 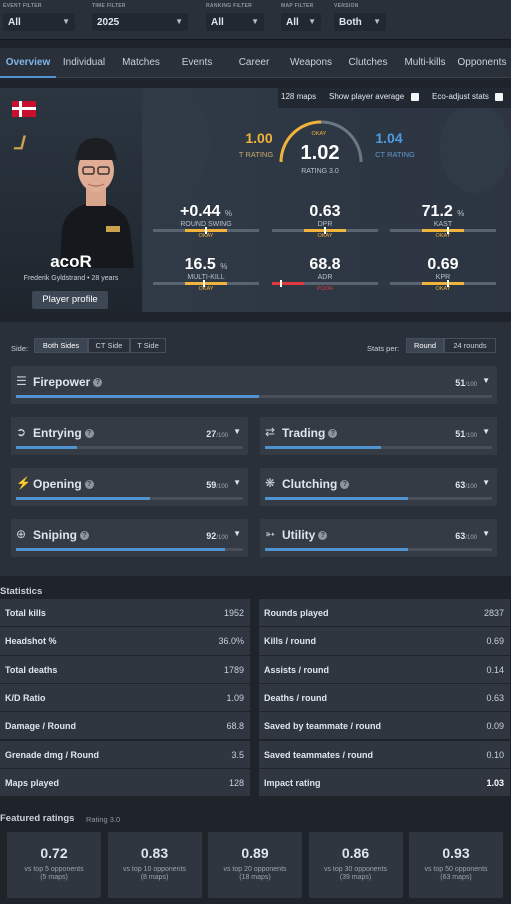 I want to click on category-score: 63/100, so click(x=466, y=536).